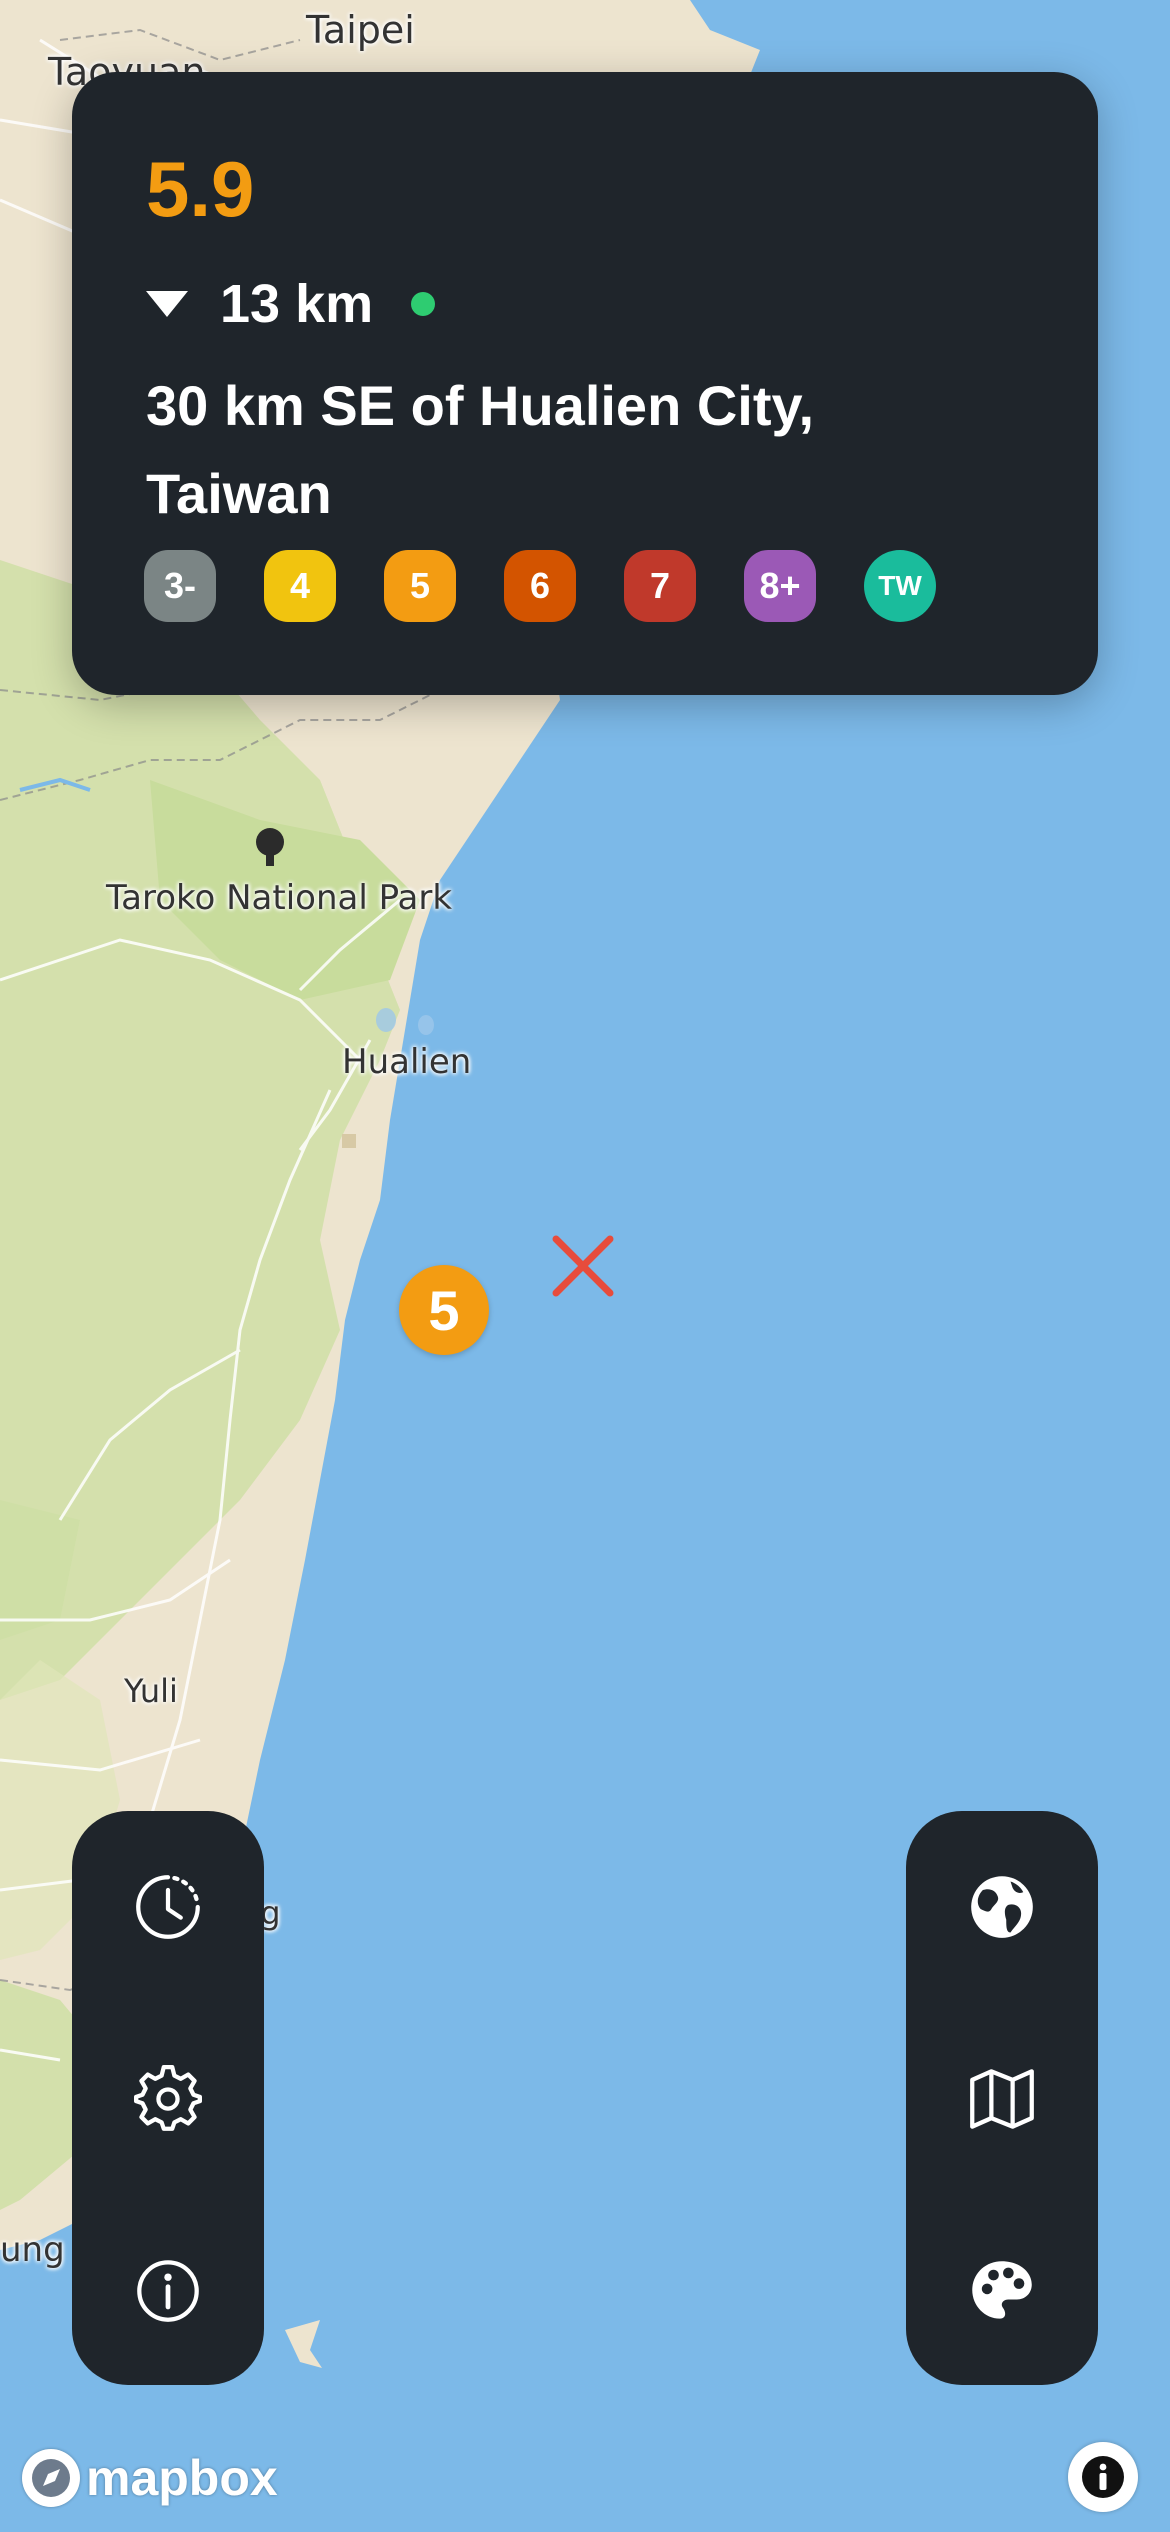 The height and width of the screenshot is (2532, 1170). I want to click on legend-chip-7: 7, so click(660, 586).